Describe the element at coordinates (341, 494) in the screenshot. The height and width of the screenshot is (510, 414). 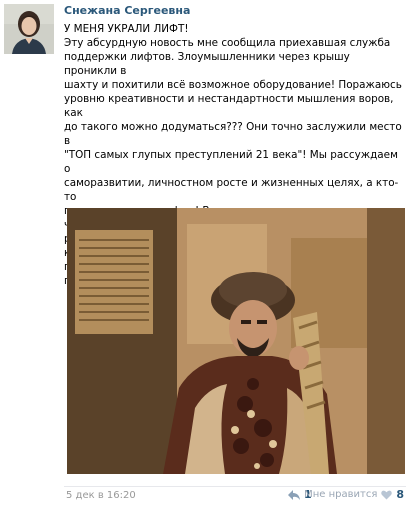
I see `like-label: Мне нравится` at that location.